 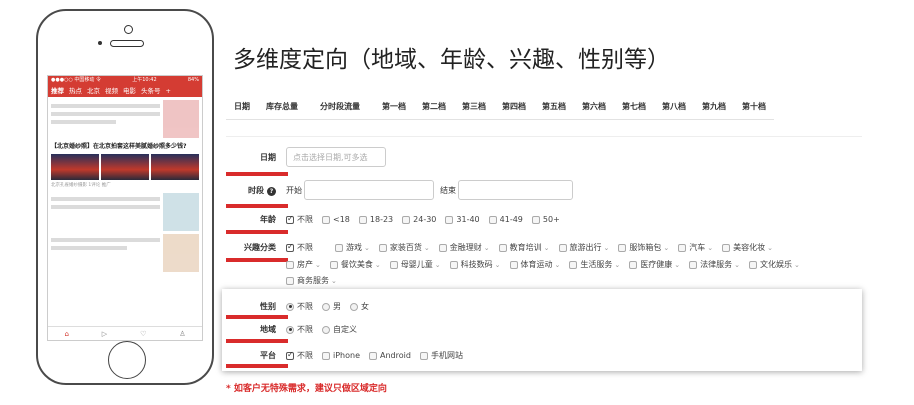 What do you see at coordinates (341, 355) in the screenshot?
I see `platform-option-iphone: iPhone` at bounding box center [341, 355].